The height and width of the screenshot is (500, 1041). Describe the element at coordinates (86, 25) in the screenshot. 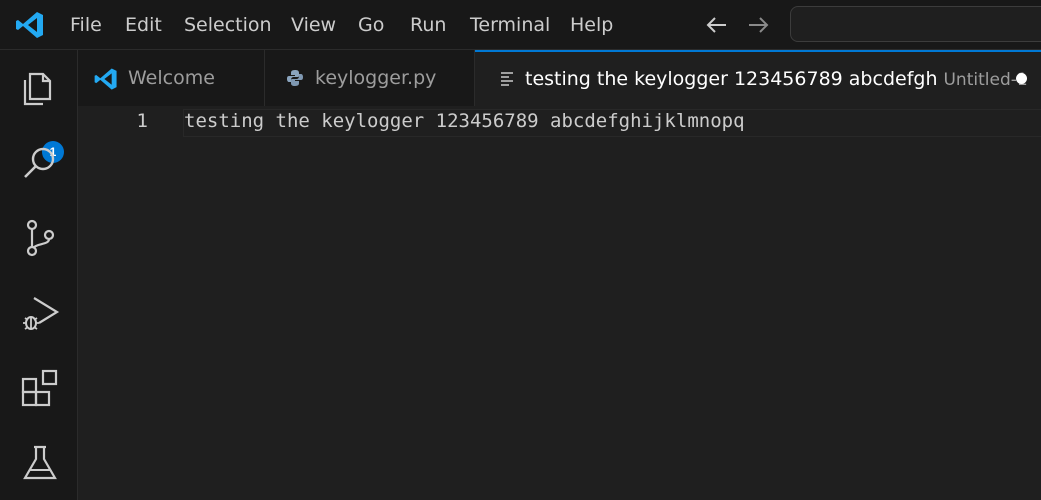

I see `menu-file: File` at that location.